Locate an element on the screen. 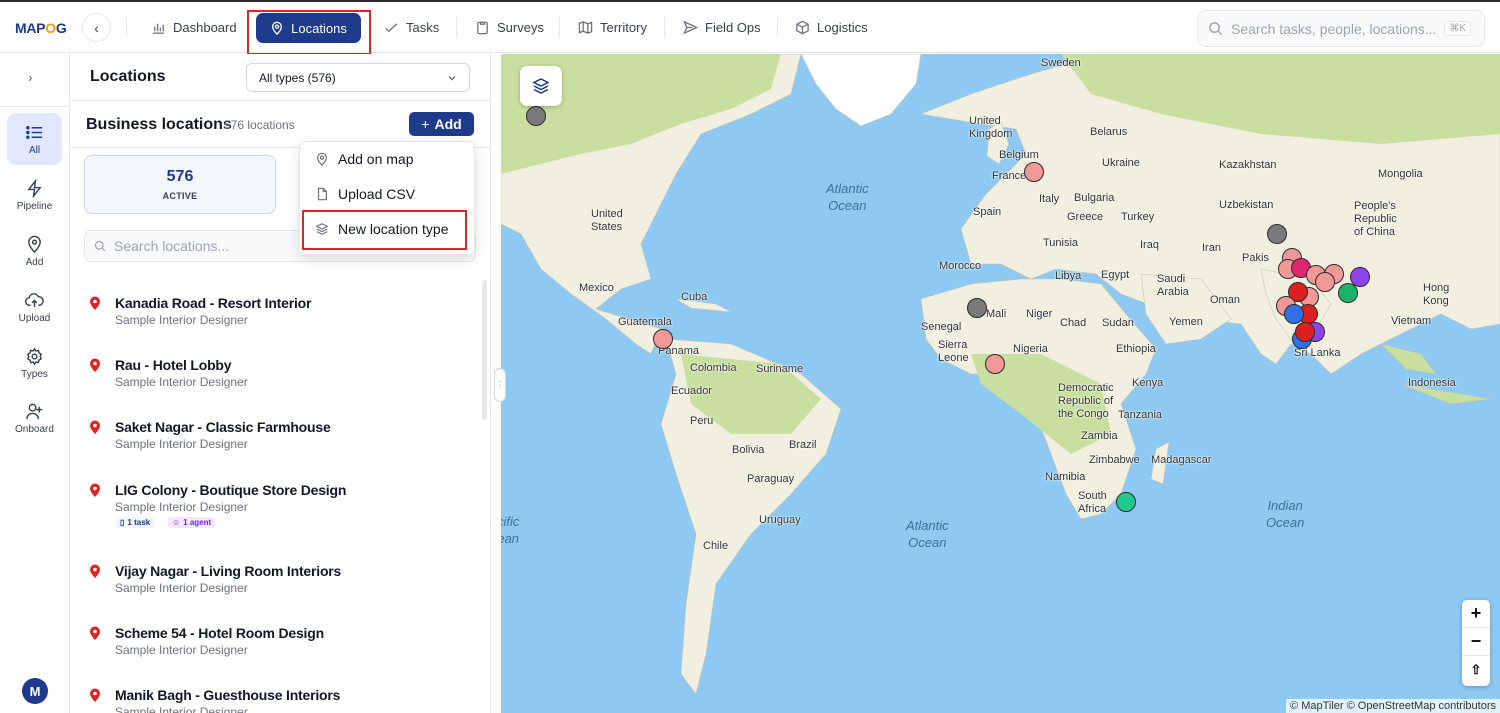 Image resolution: width=1500 pixels, height=713 pixels. country-label: Sweden is located at coordinates (1061, 63).